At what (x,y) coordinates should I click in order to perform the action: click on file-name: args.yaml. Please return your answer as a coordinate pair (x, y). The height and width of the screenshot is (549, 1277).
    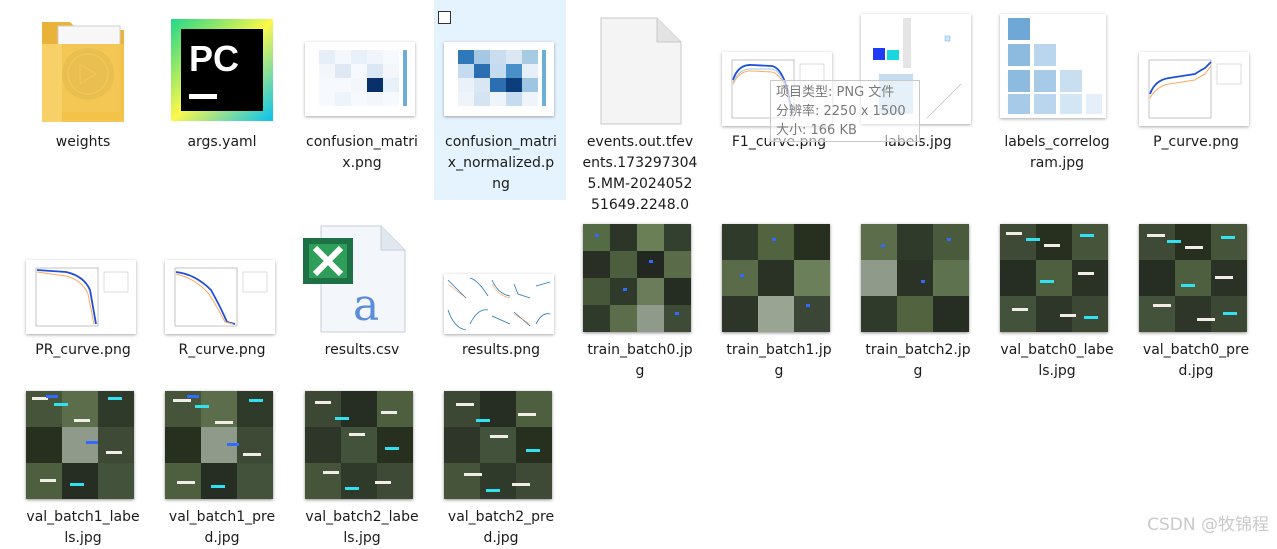
    Looking at the image, I should click on (222, 142).